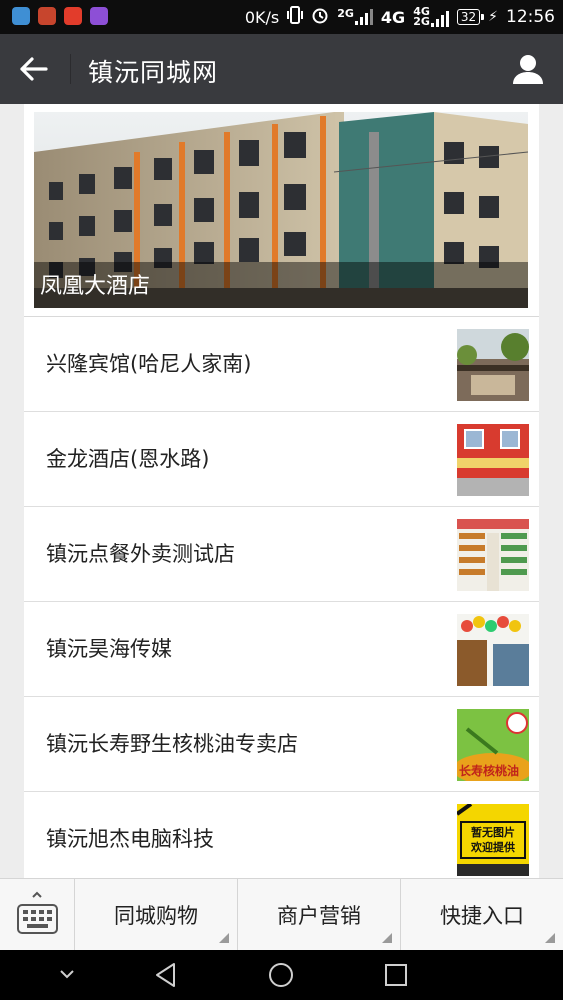 The height and width of the screenshot is (1000, 563). What do you see at coordinates (153, 72) in the screenshot?
I see `page-title: 镇沅同城网` at bounding box center [153, 72].